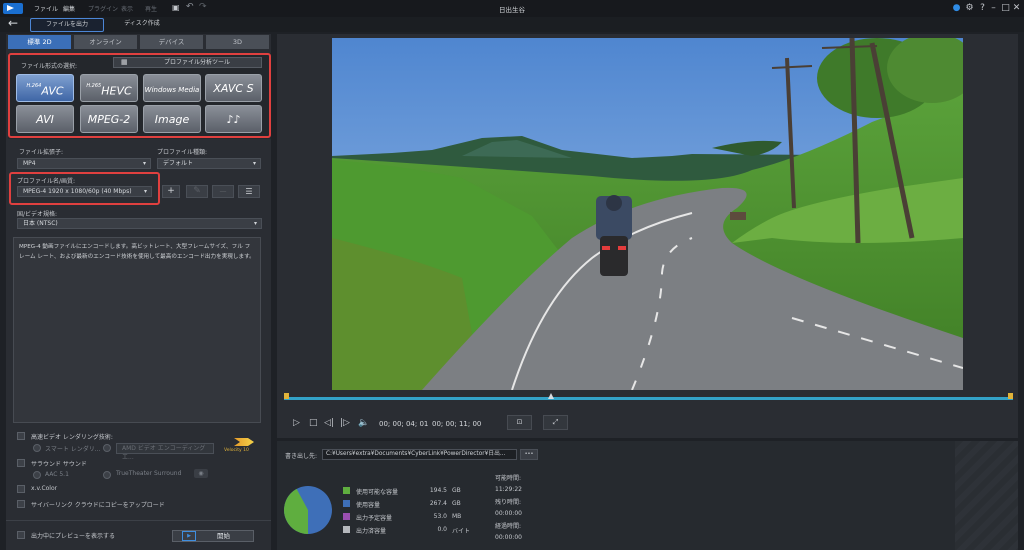  Describe the element at coordinates (442, 529) in the screenshot. I see `legend-value: 0.0` at that location.